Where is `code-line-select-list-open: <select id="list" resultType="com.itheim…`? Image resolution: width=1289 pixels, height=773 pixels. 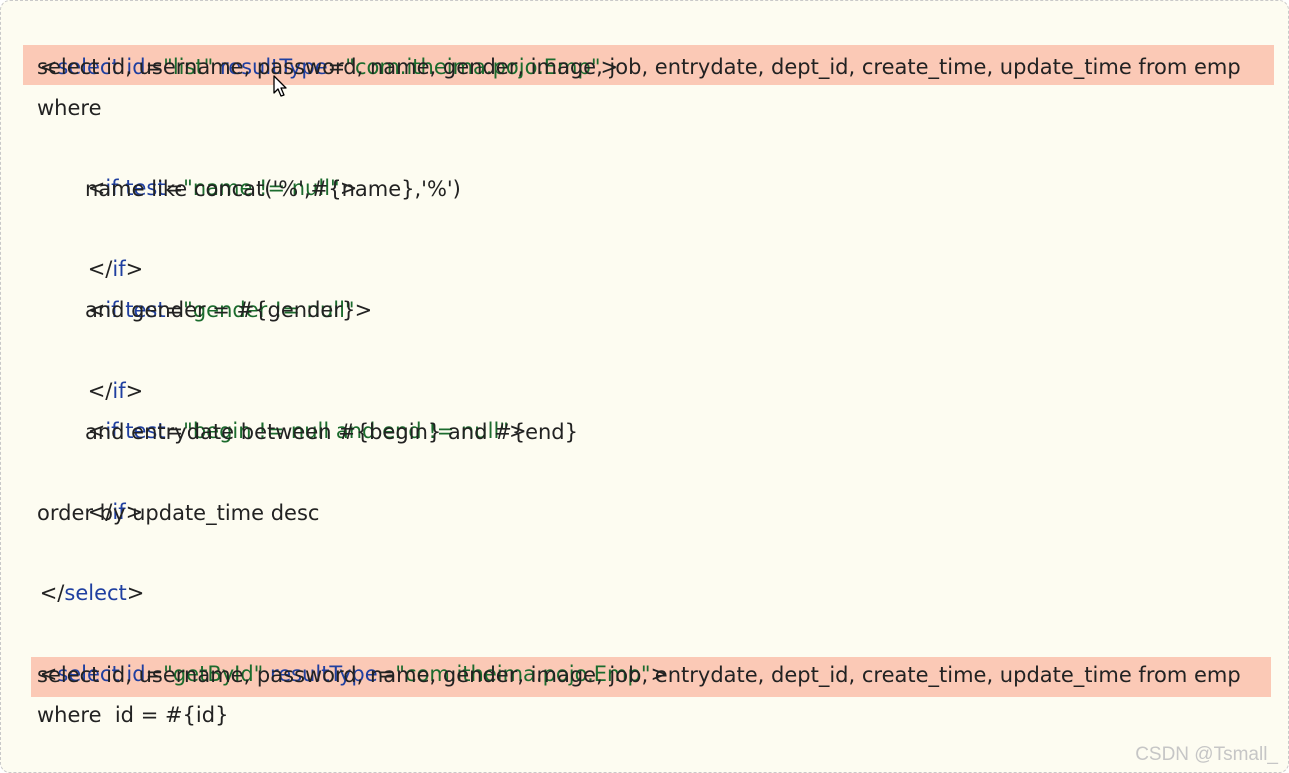 code-line-select-list-open: <select id="list" resultType="com.itheim… is located at coordinates (644, 43).